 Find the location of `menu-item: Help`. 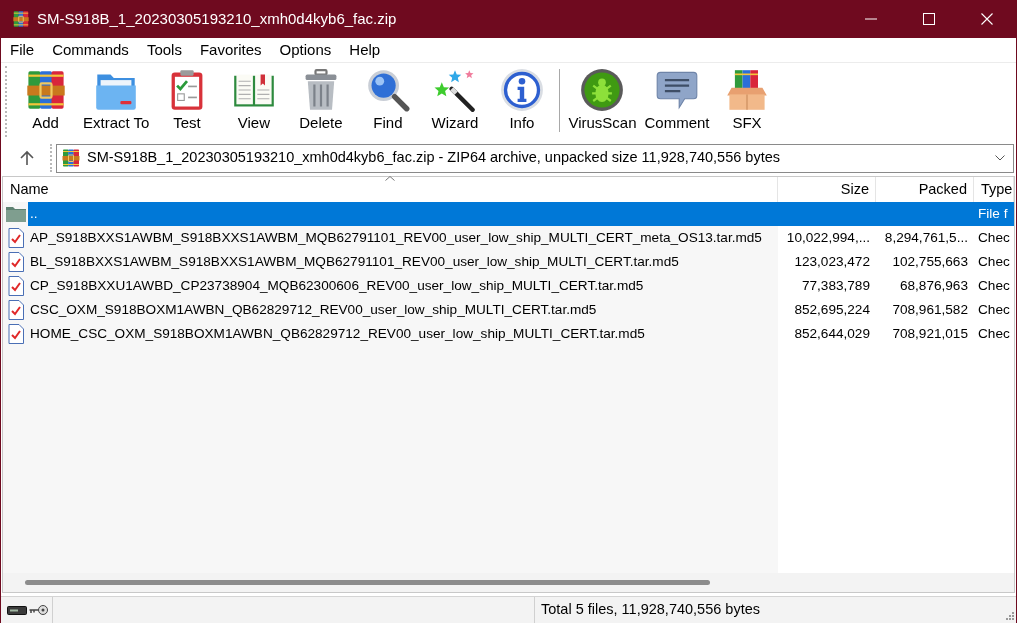

menu-item: Help is located at coordinates (365, 50).